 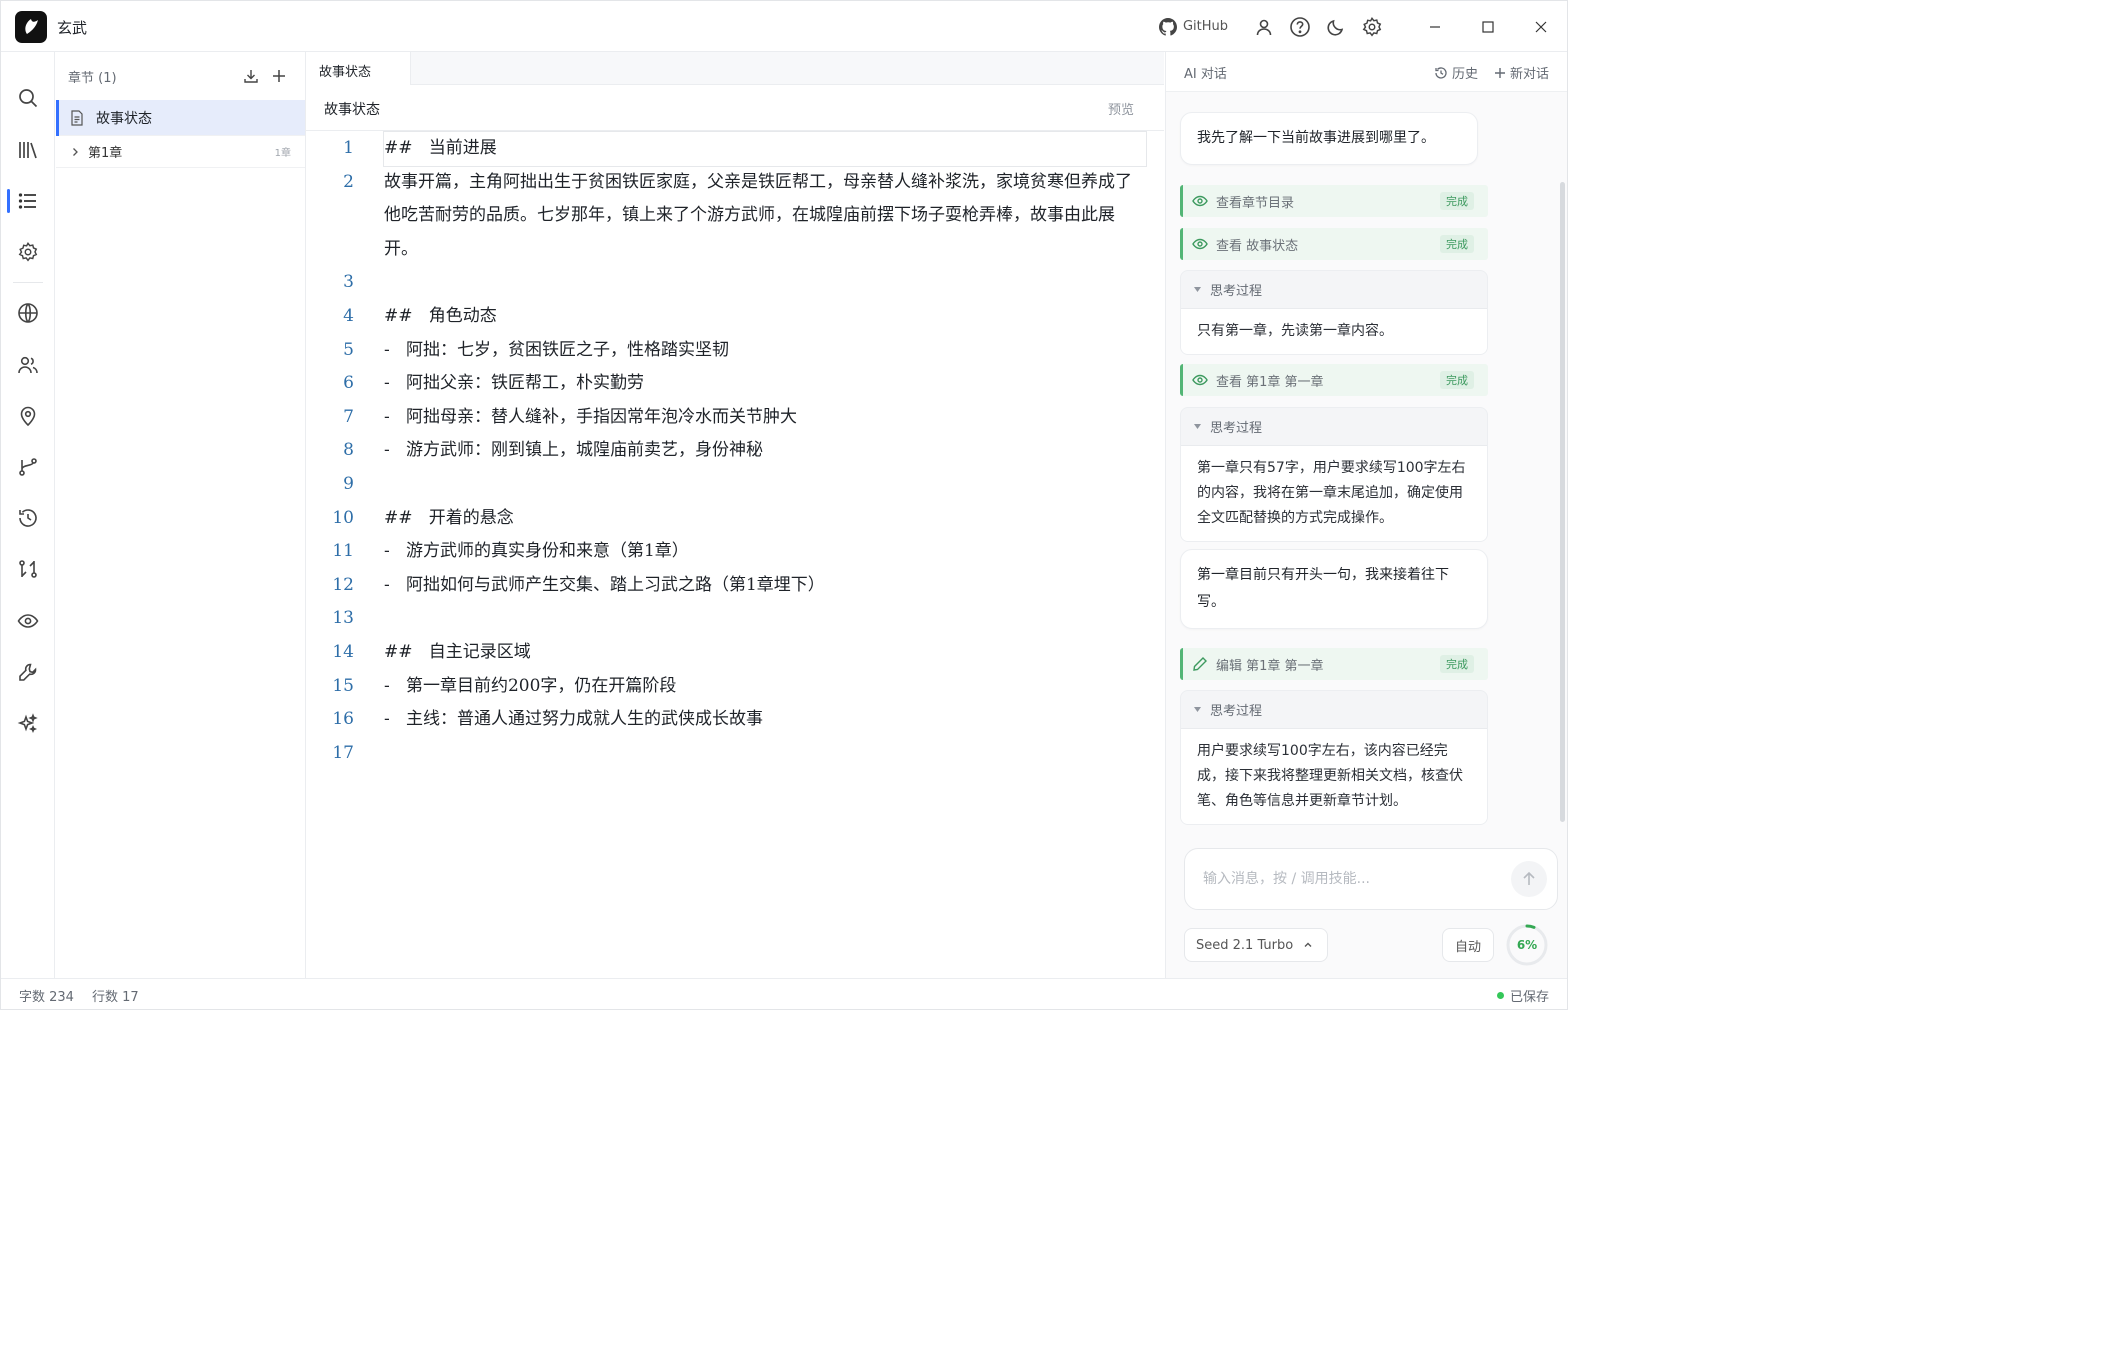 What do you see at coordinates (343, 651) in the screenshot?
I see `line-number: 14` at bounding box center [343, 651].